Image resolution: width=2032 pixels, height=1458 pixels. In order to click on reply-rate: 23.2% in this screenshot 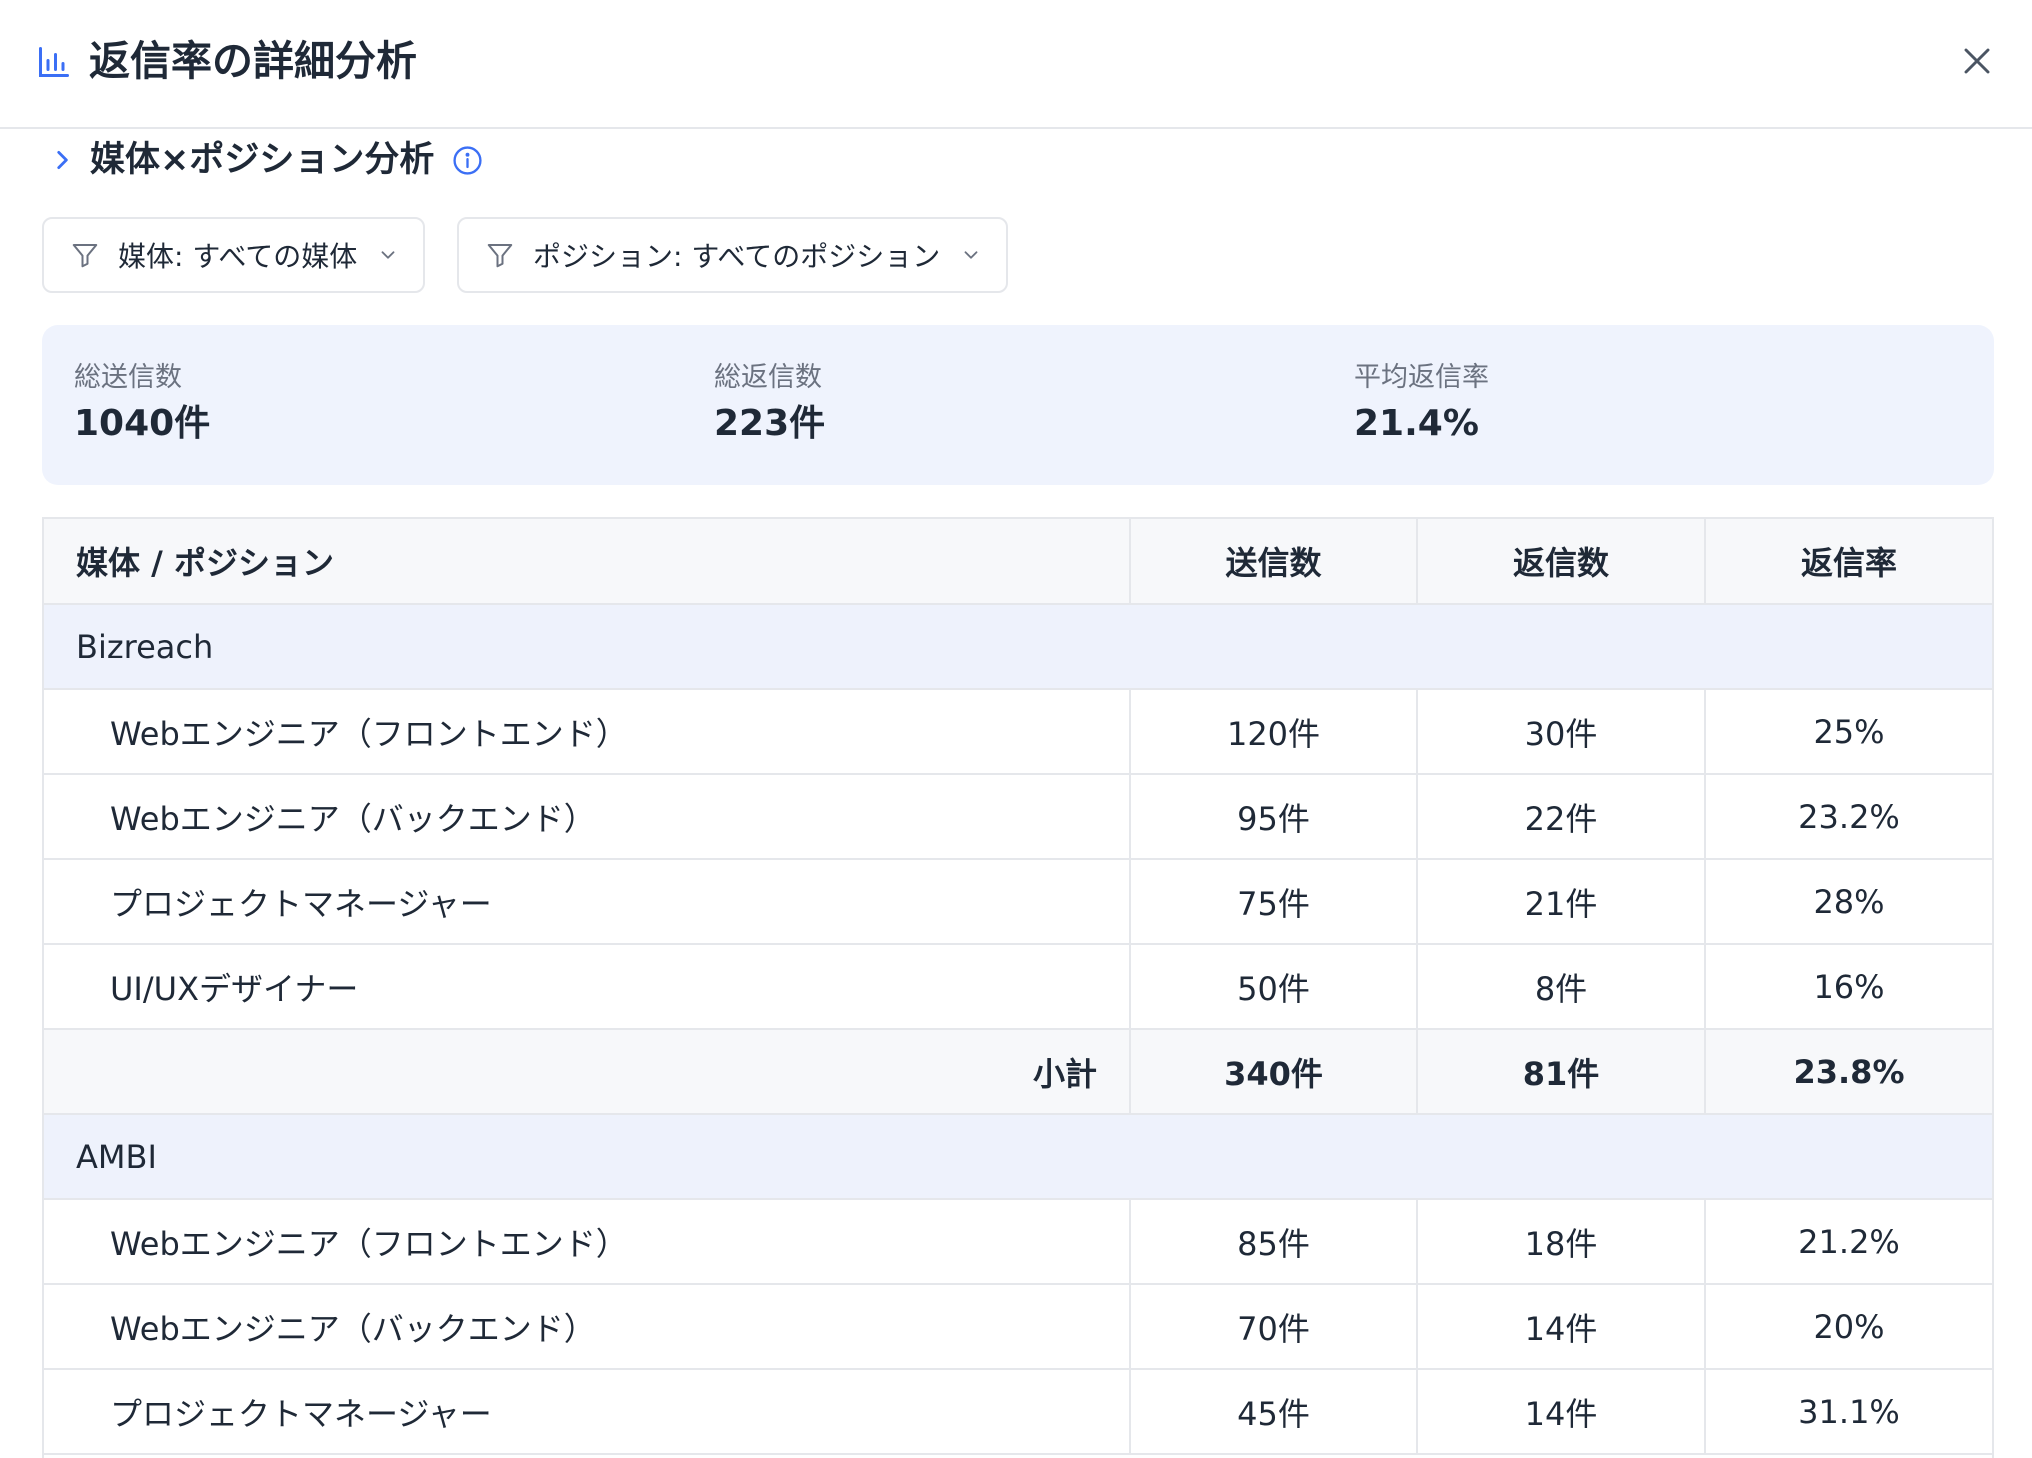, I will do `click(1848, 817)`.